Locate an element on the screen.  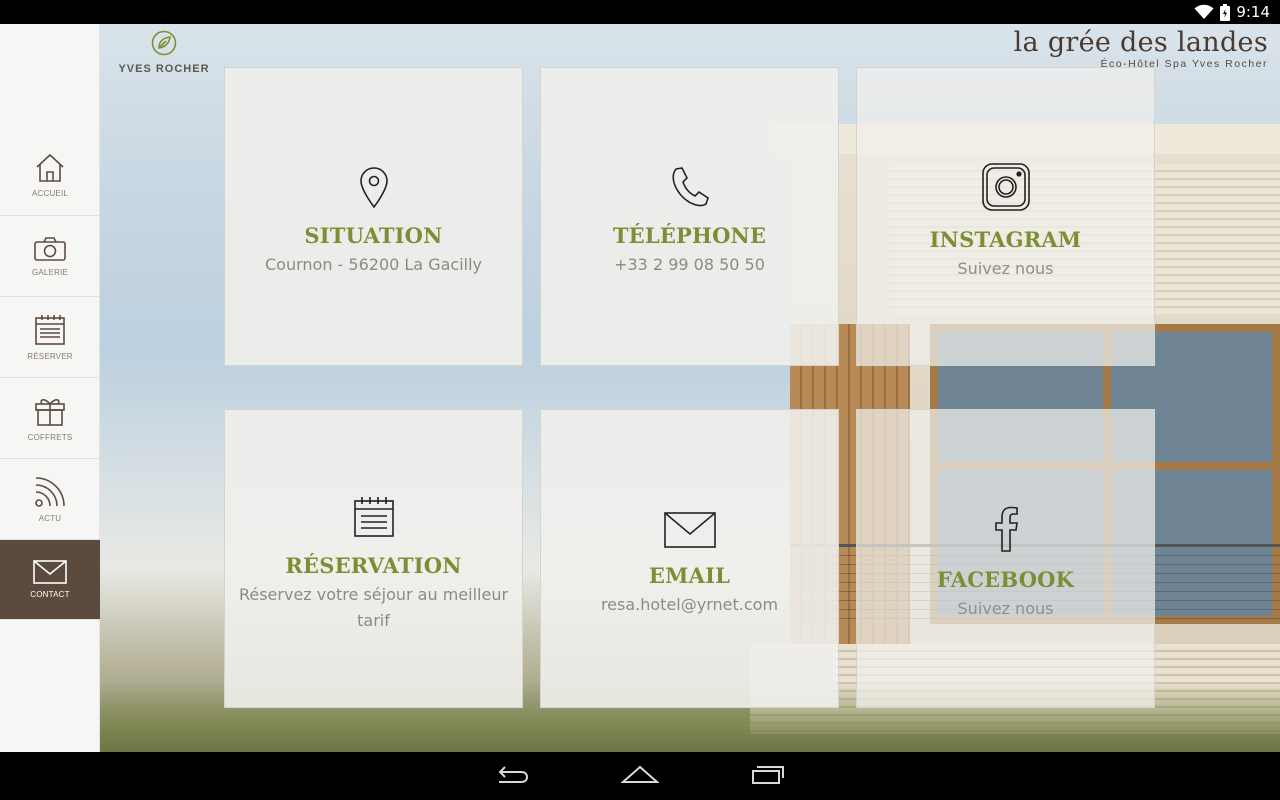
sidebar-item-actu: ACTU is located at coordinates (50, 500).